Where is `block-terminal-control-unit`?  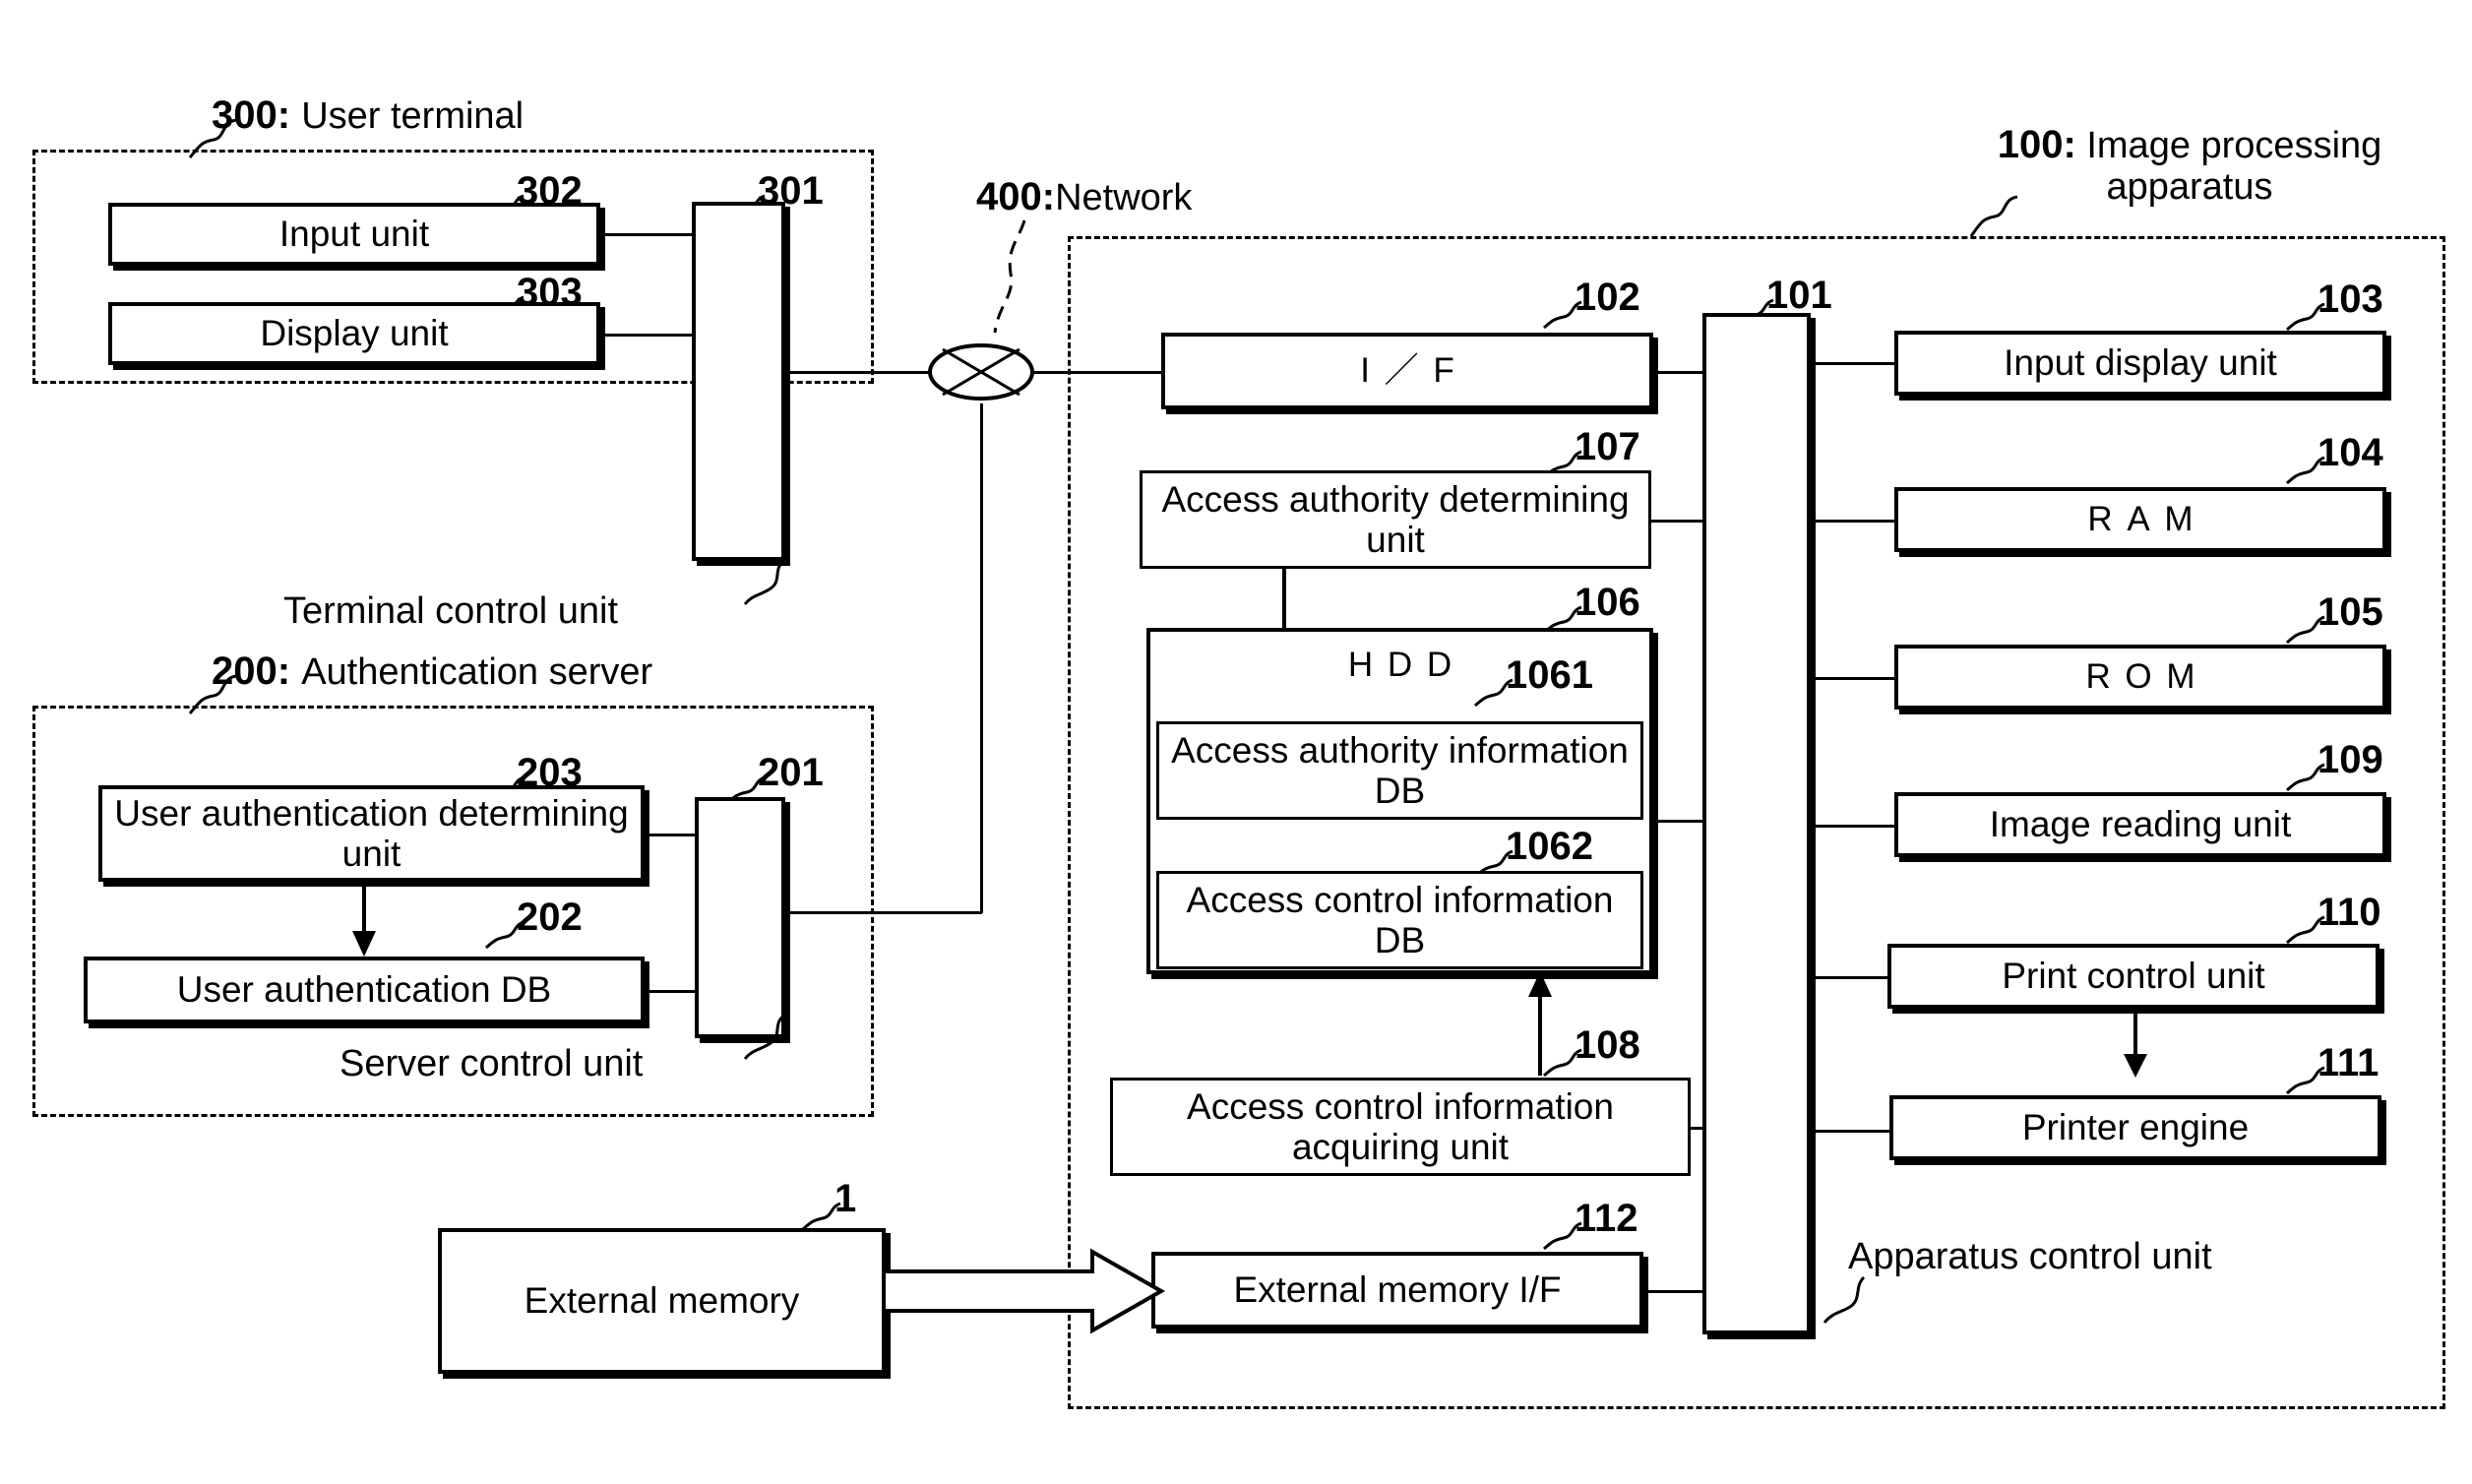 block-terminal-control-unit is located at coordinates (738, 381).